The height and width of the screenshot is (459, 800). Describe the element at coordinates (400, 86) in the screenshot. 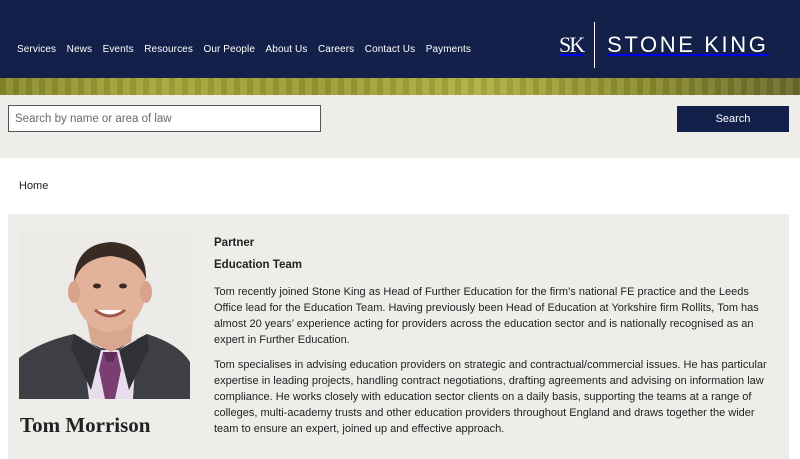

I see `header-banner-image` at that location.